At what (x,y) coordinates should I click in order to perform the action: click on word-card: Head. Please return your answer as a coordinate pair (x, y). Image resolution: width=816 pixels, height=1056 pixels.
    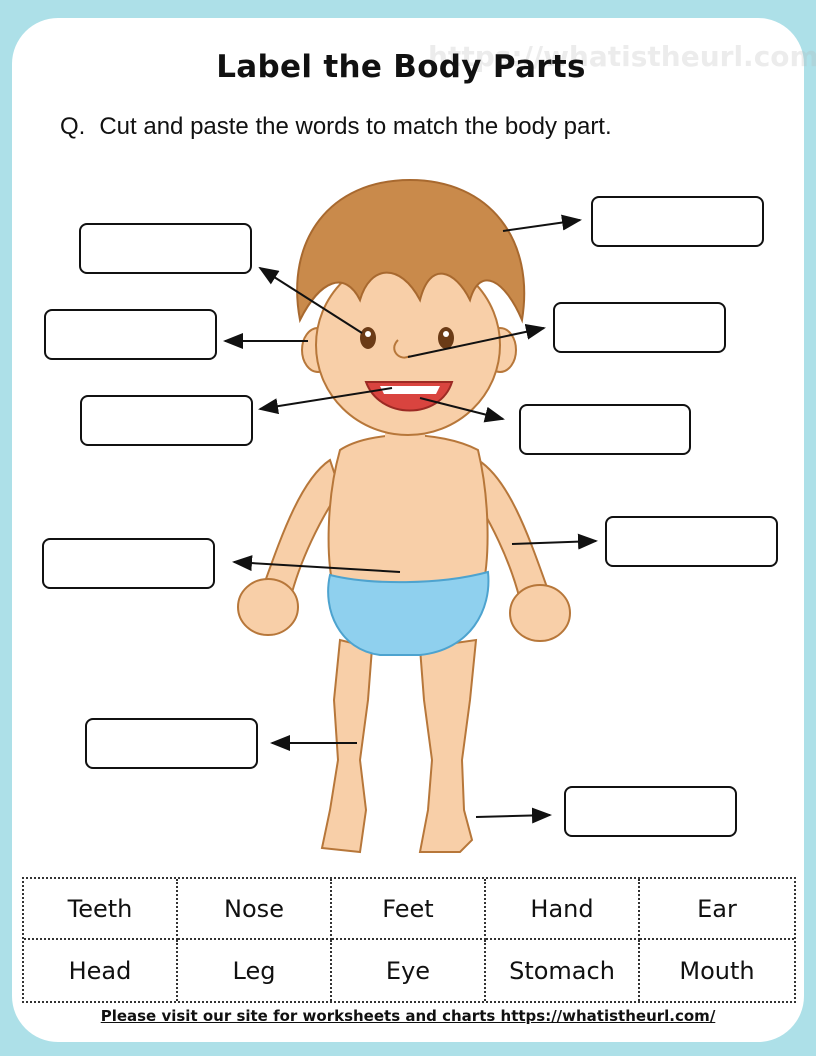
    Looking at the image, I should click on (101, 970).